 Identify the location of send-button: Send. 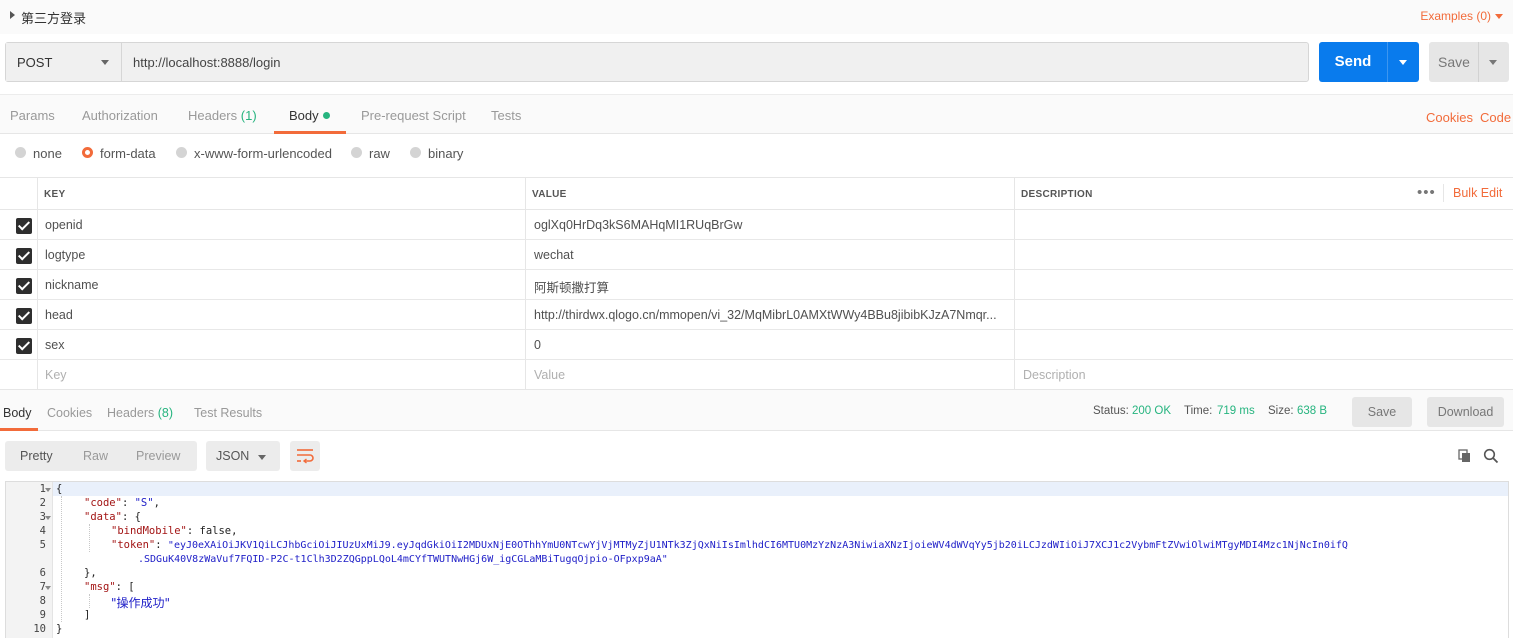
(1369, 62).